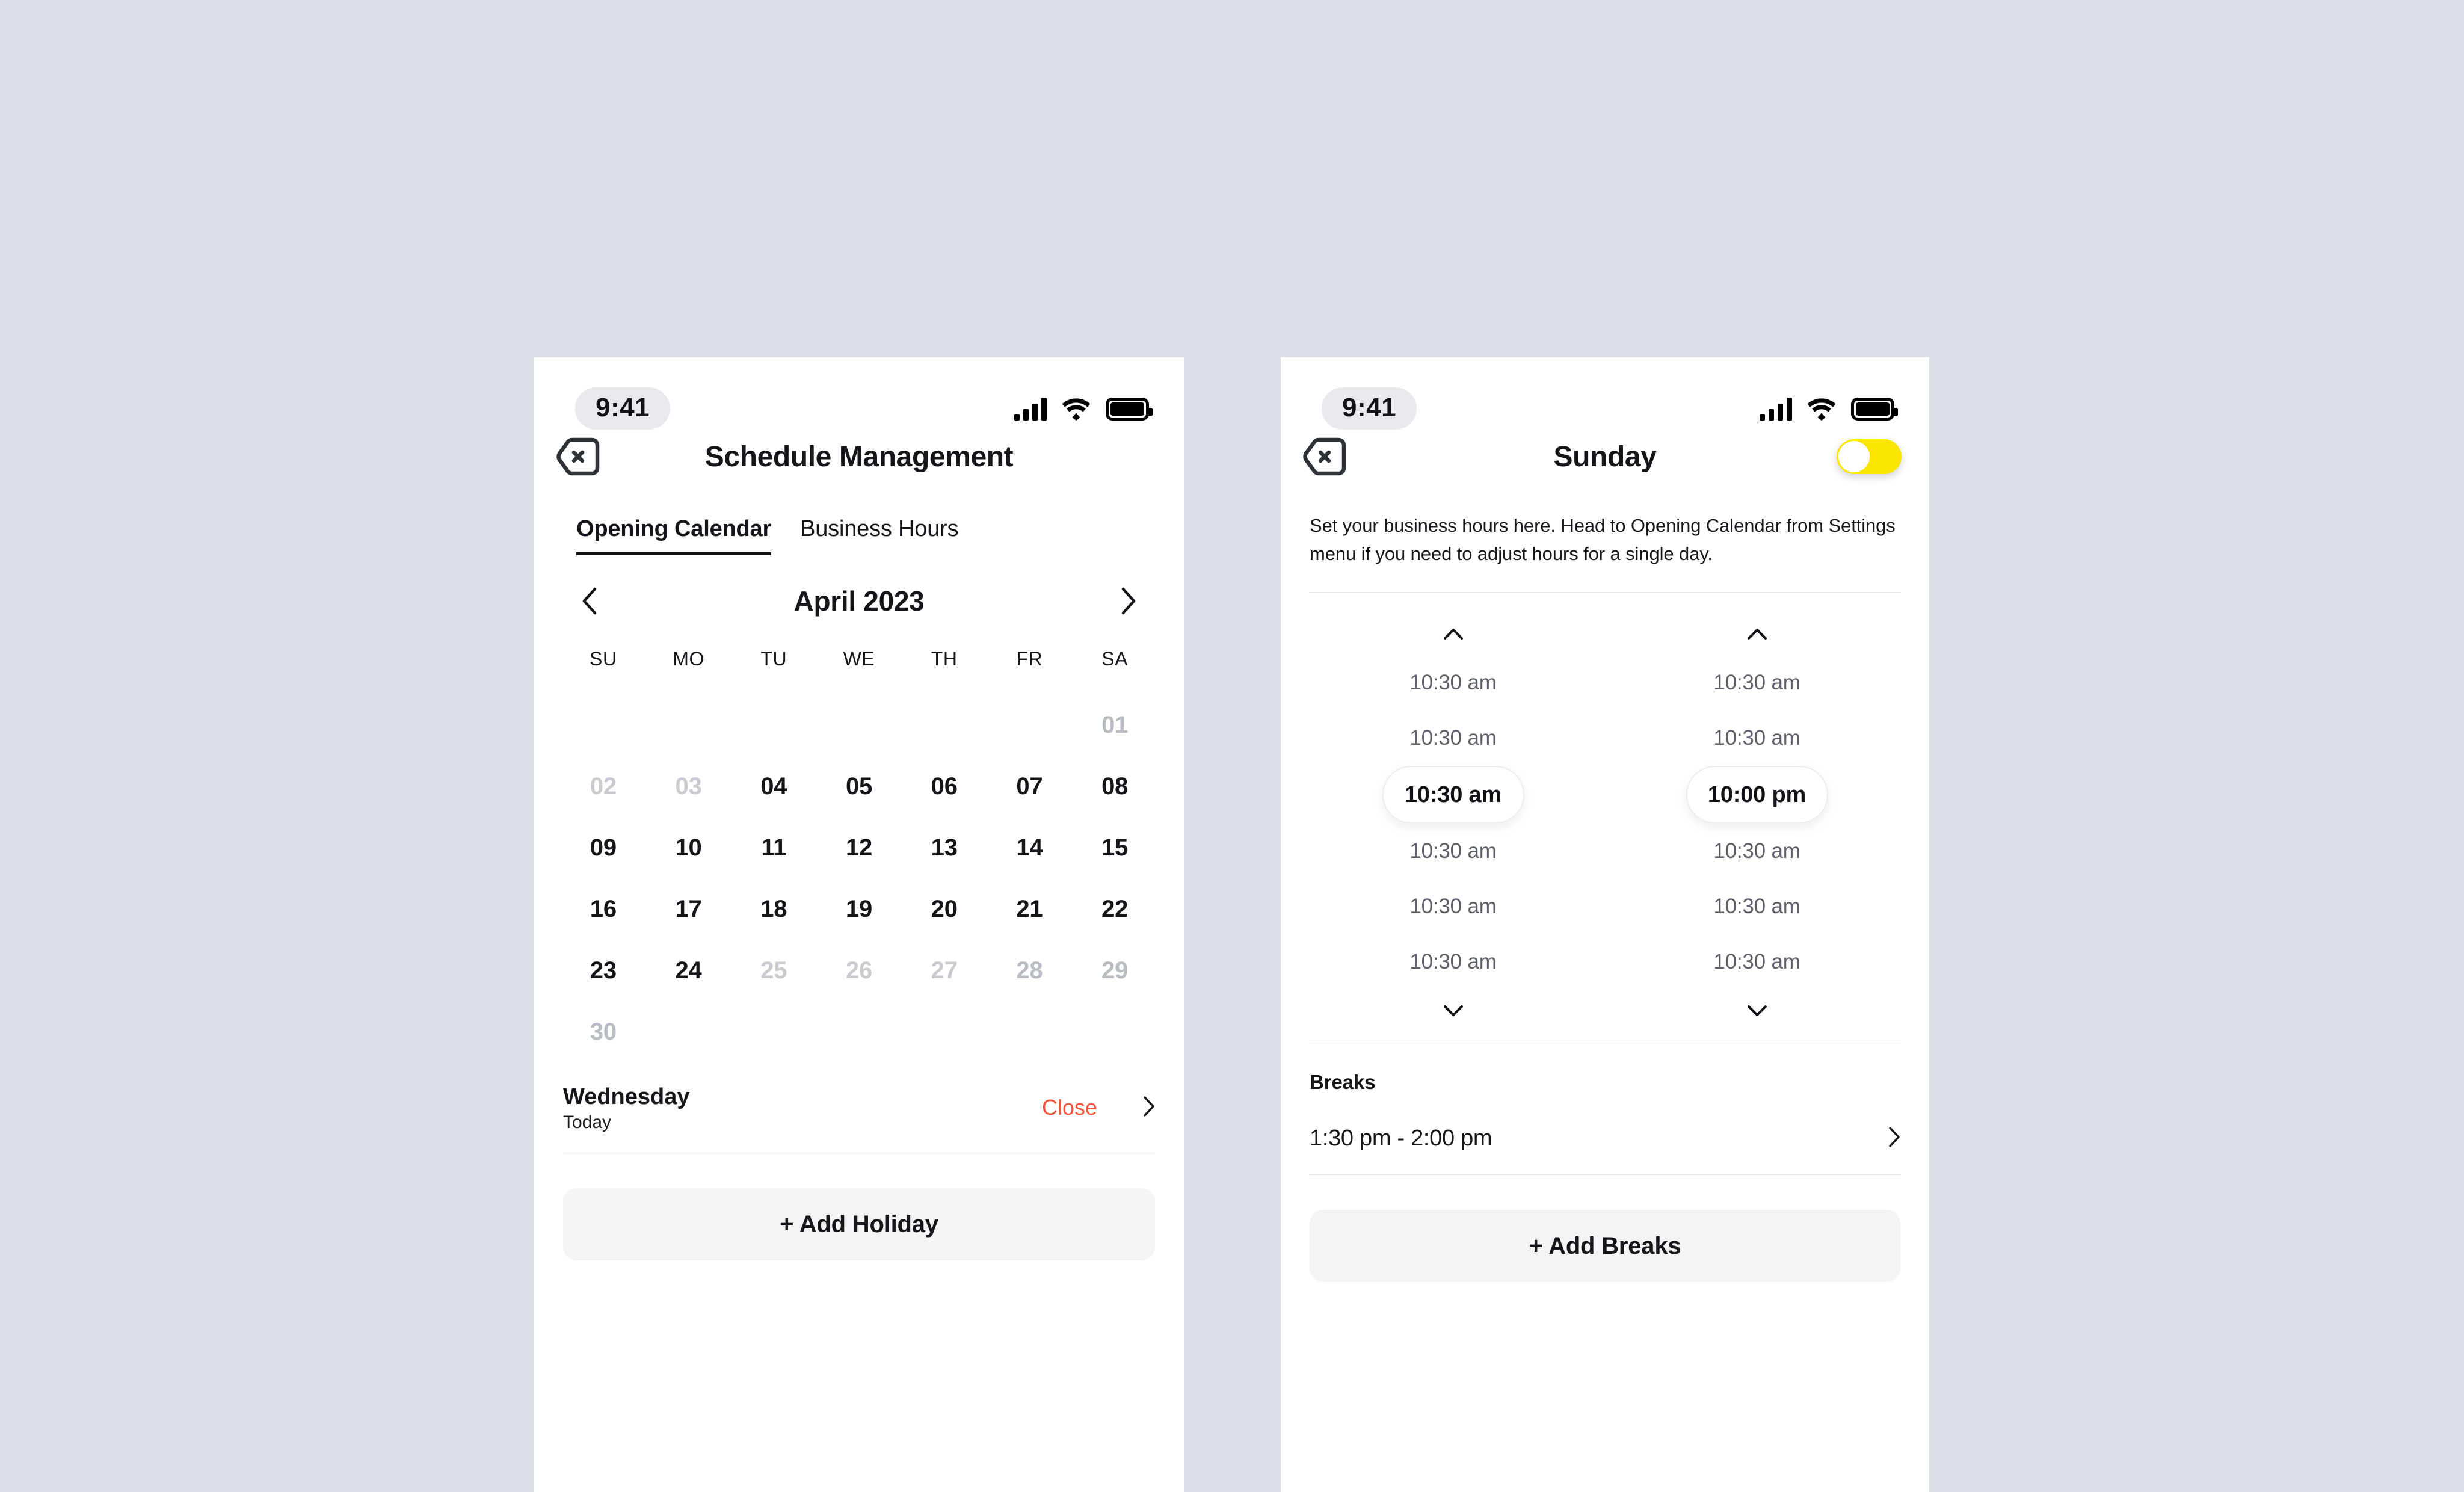 The height and width of the screenshot is (1492, 2464). I want to click on calendar-day: 01, so click(1115, 725).